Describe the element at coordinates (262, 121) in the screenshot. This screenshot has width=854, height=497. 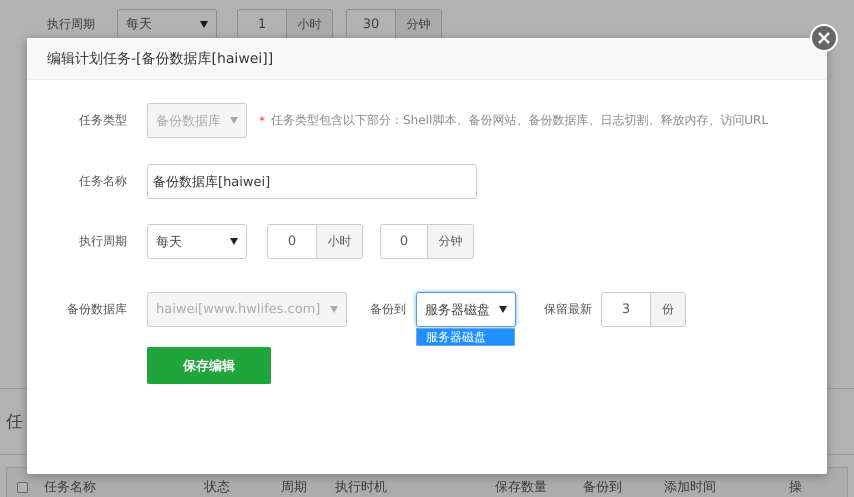
I see `required-mark: *` at that location.